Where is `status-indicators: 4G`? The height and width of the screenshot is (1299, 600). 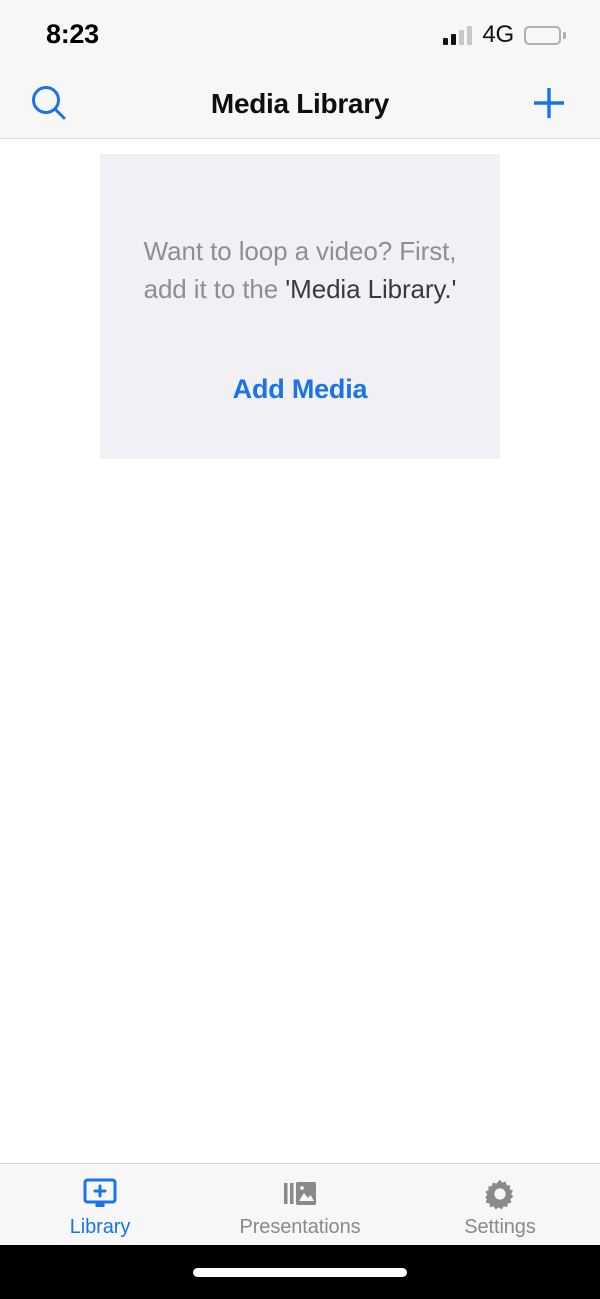
status-indicators: 4G is located at coordinates (504, 35).